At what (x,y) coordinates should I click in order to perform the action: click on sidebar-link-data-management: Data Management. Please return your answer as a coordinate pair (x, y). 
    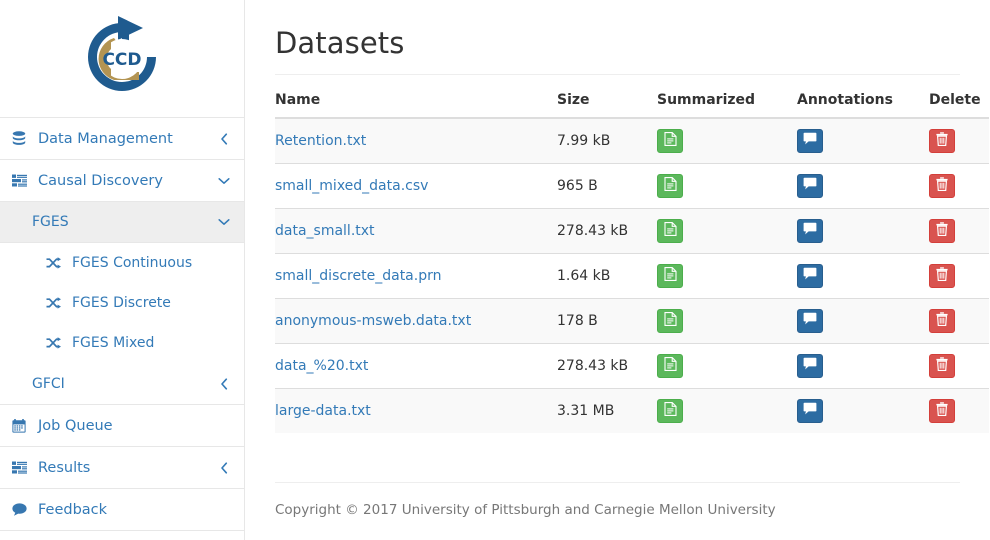
    Looking at the image, I should click on (122, 138).